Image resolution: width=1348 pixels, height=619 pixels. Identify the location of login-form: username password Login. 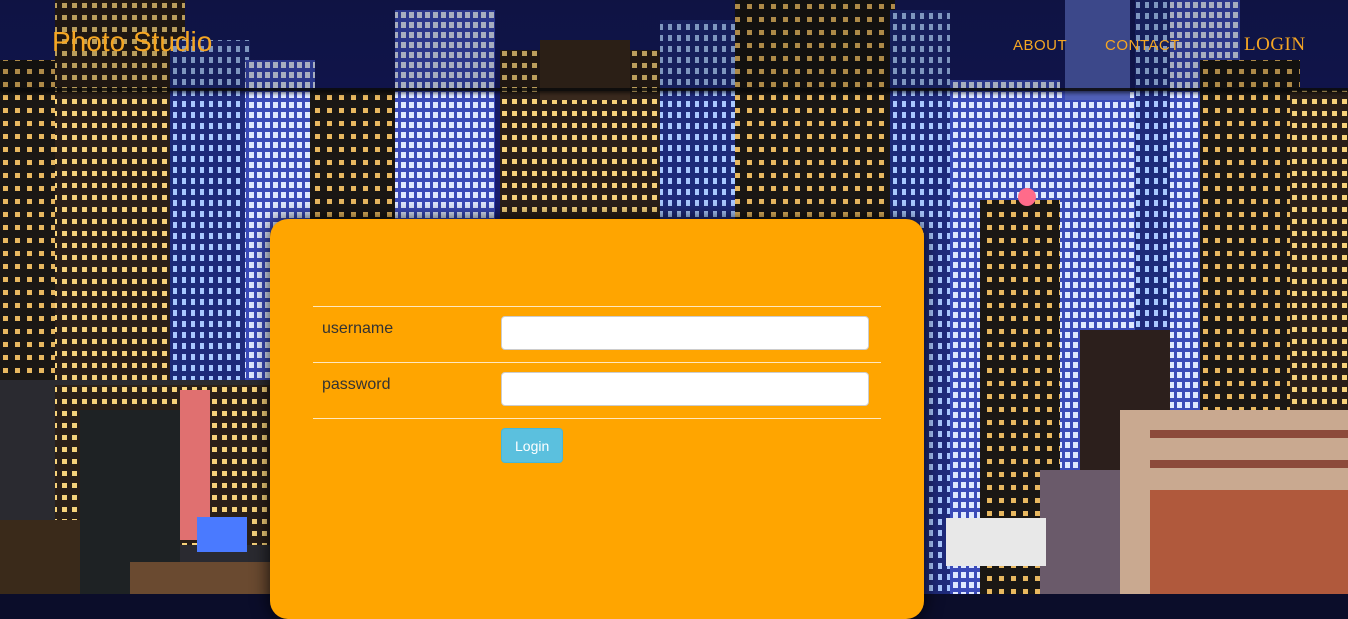
(597, 392).